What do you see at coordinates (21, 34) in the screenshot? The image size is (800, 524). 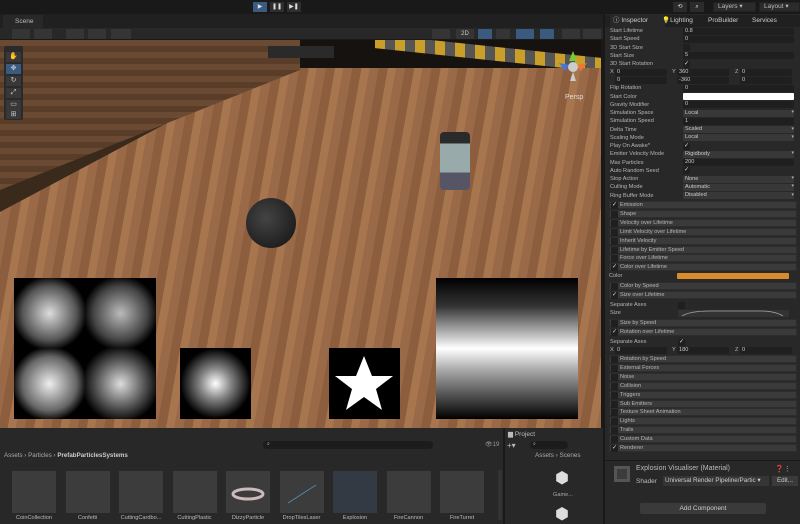 I see `draw-mode-dropdown` at bounding box center [21, 34].